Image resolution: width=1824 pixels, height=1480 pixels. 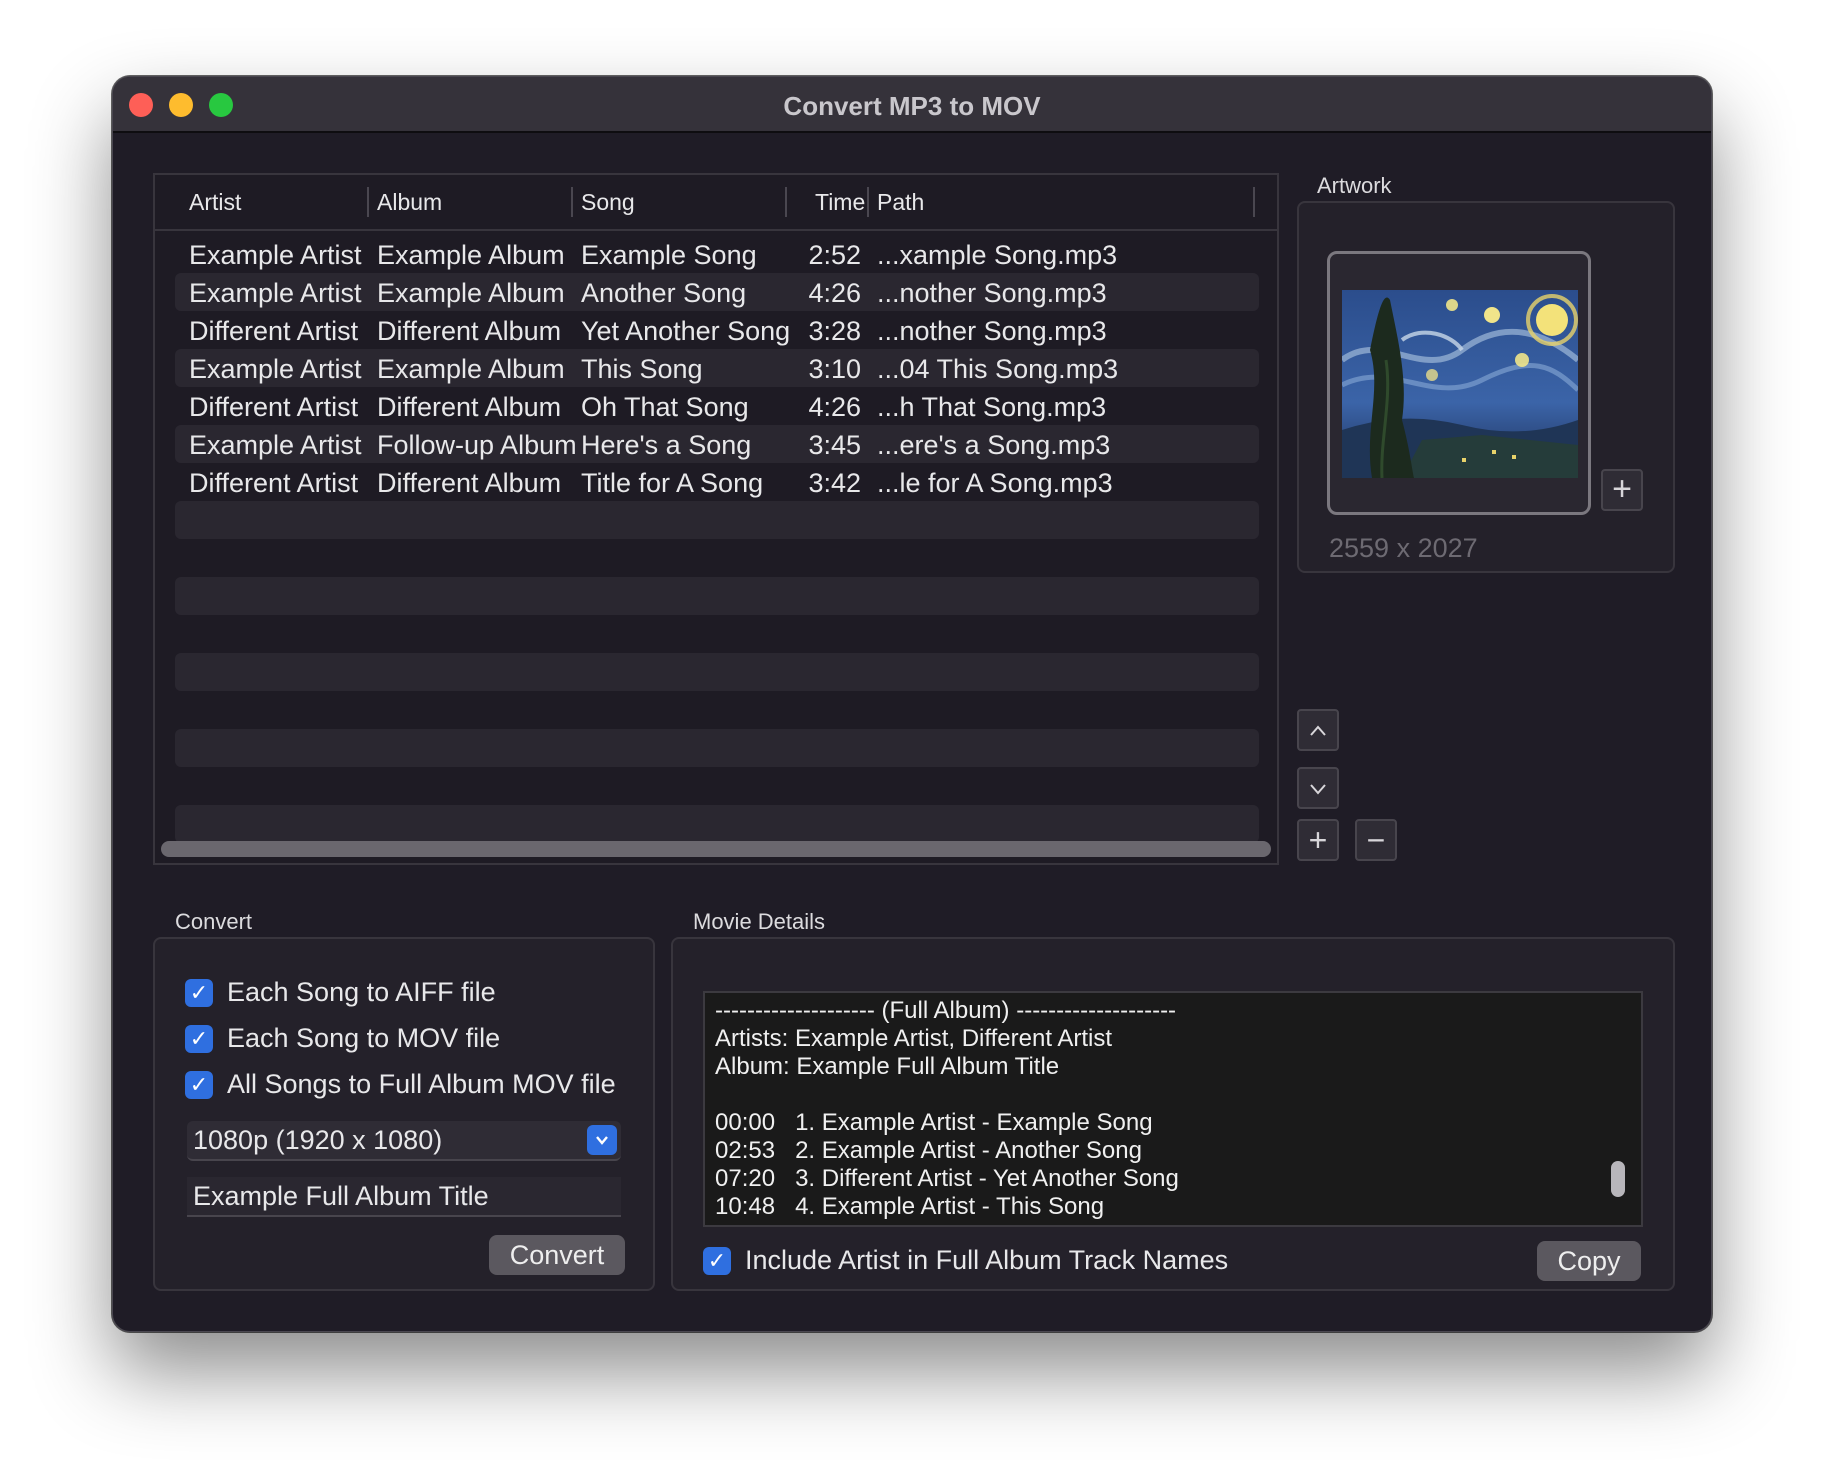 What do you see at coordinates (409, 202) in the screenshot?
I see `column-header-album: Album` at bounding box center [409, 202].